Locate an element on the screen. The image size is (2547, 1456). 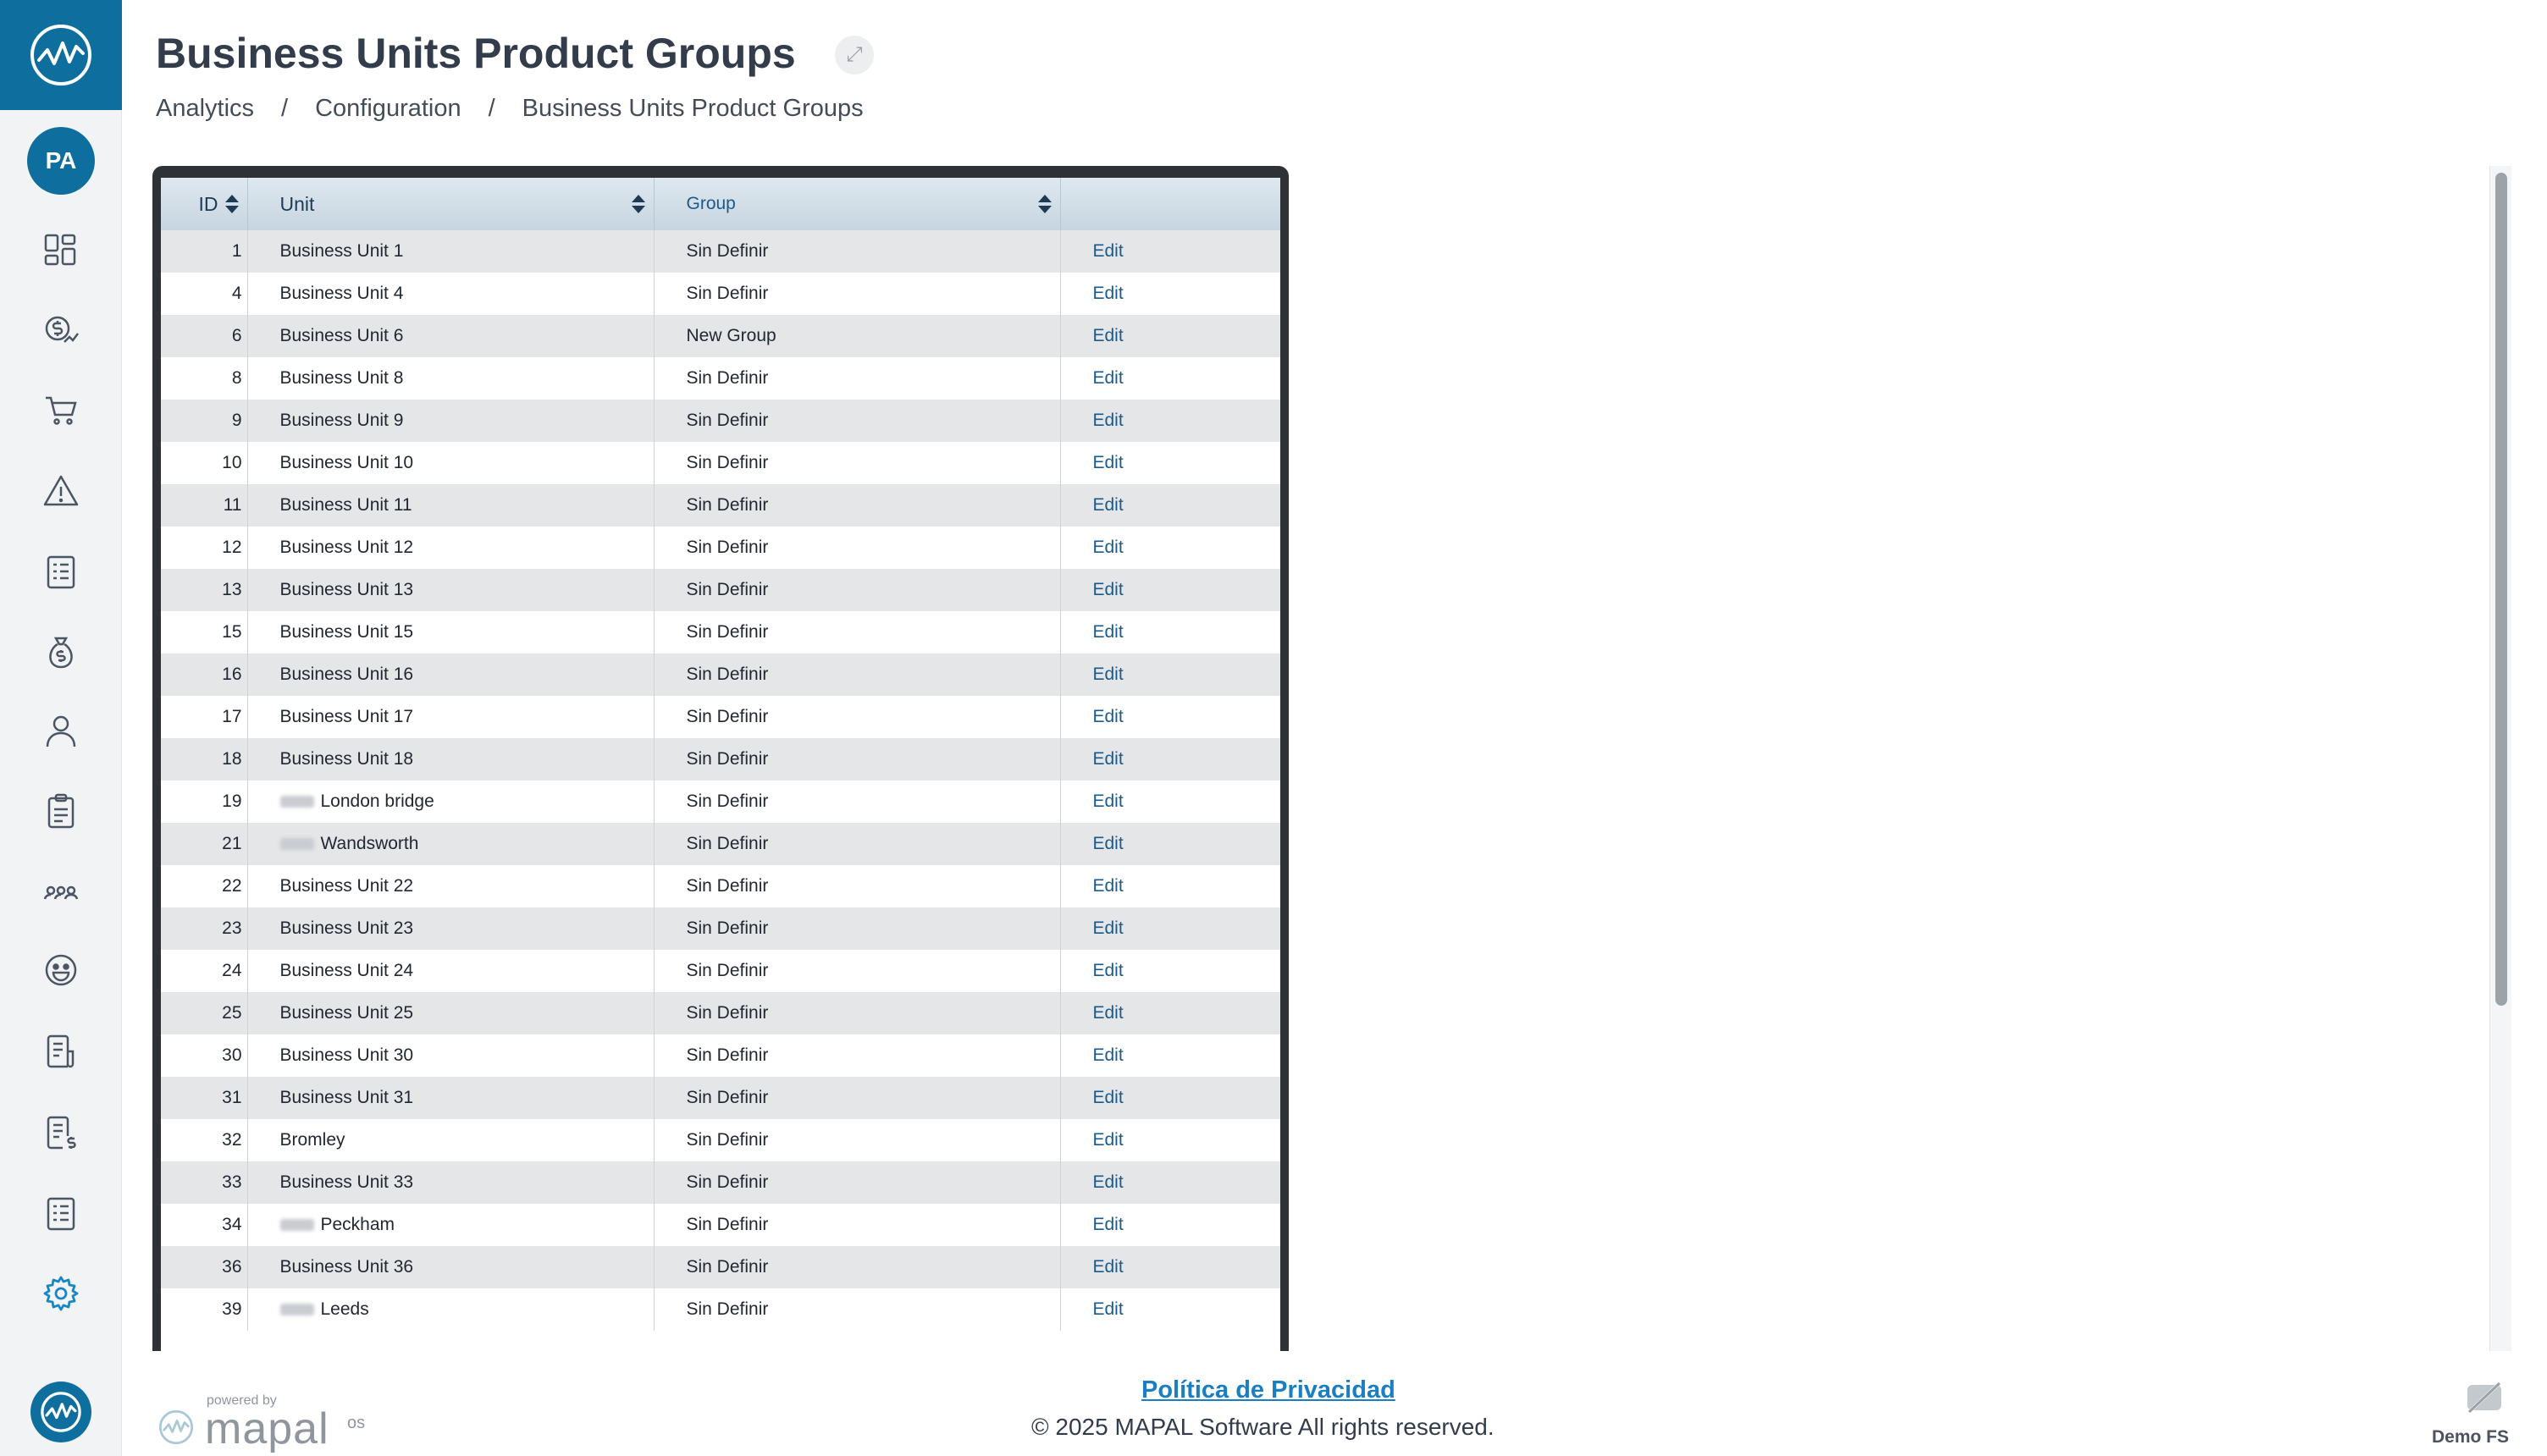
unit-name: Wandsworth is located at coordinates (369, 843).